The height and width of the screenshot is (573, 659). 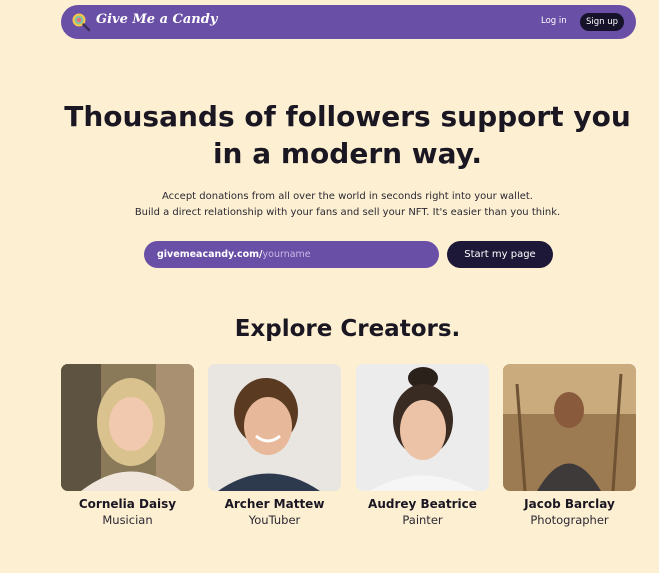 I want to click on lollipop-magnifier-icon, so click(x=81, y=22).